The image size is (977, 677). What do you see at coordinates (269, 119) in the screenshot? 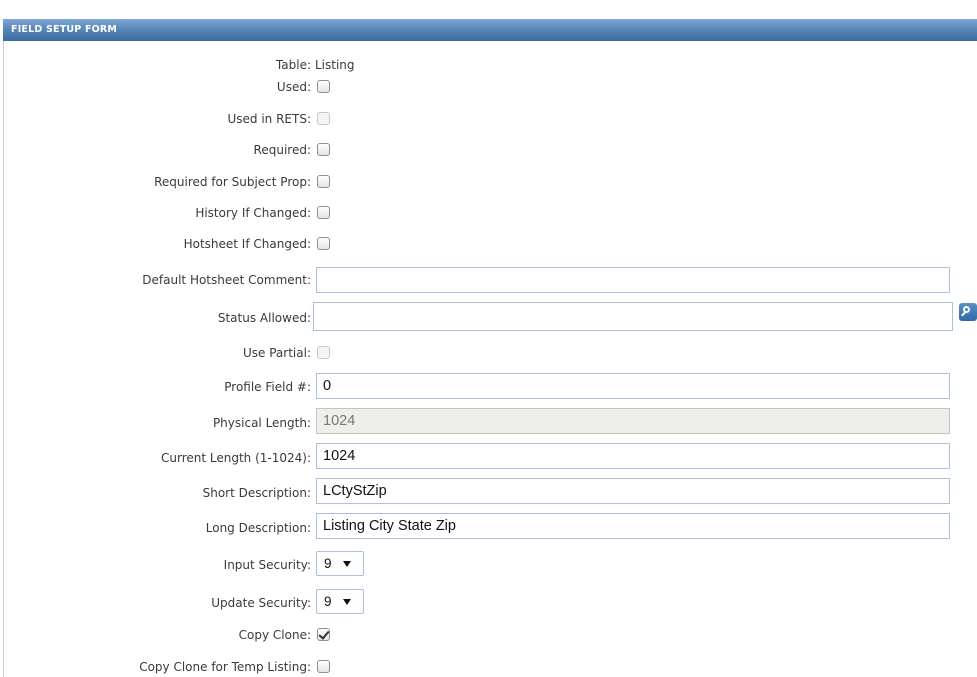
I see `used-in-rets-label: Used in RETS:` at bounding box center [269, 119].